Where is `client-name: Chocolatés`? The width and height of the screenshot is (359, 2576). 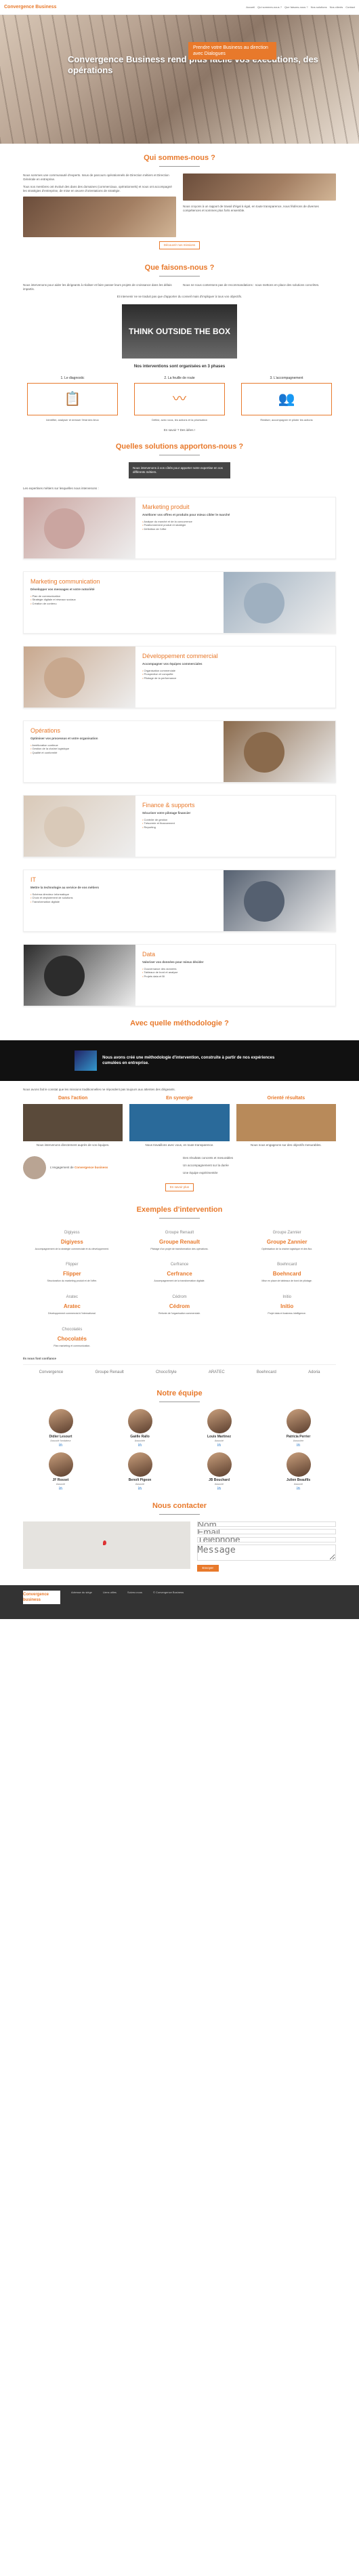 client-name: Chocolatés is located at coordinates (72, 1339).